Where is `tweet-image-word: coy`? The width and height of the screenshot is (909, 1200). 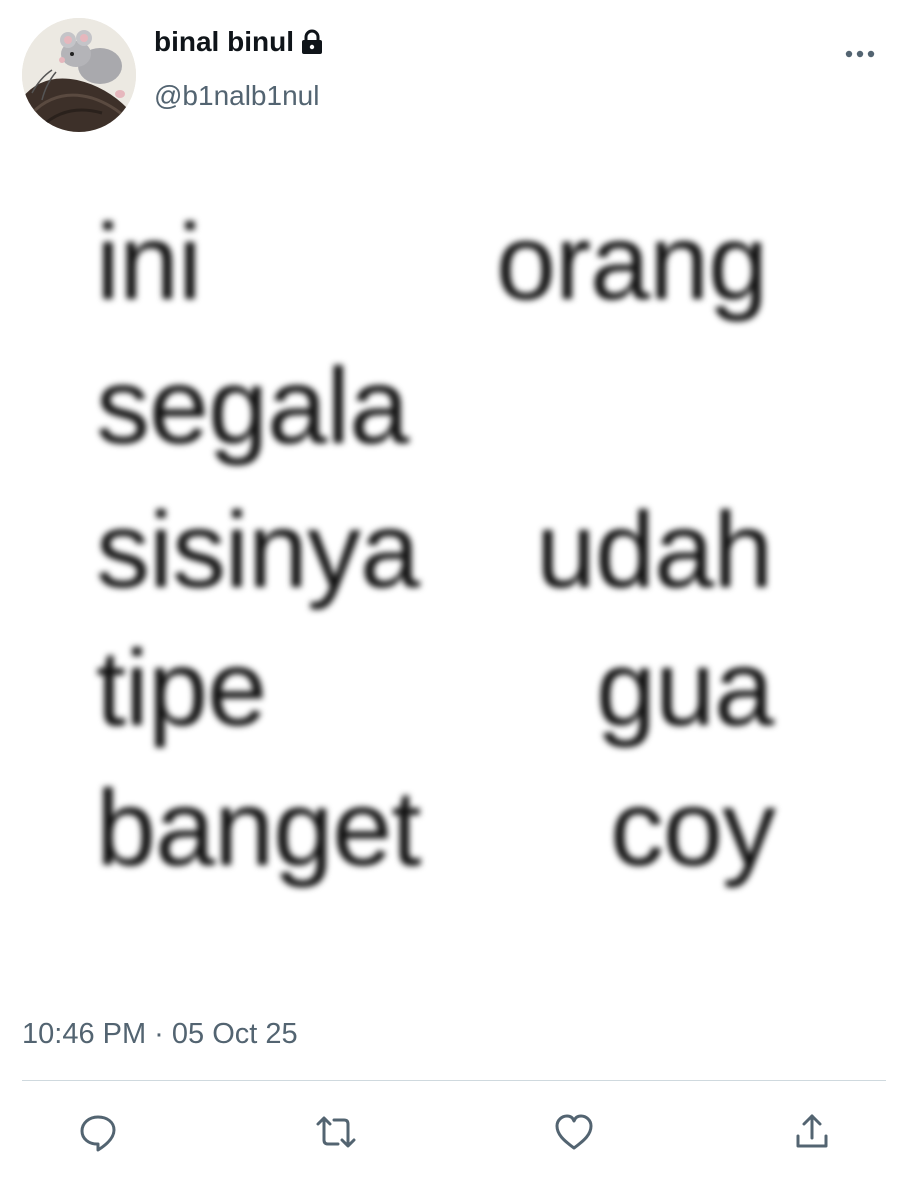
tweet-image-word: coy is located at coordinates (693, 827).